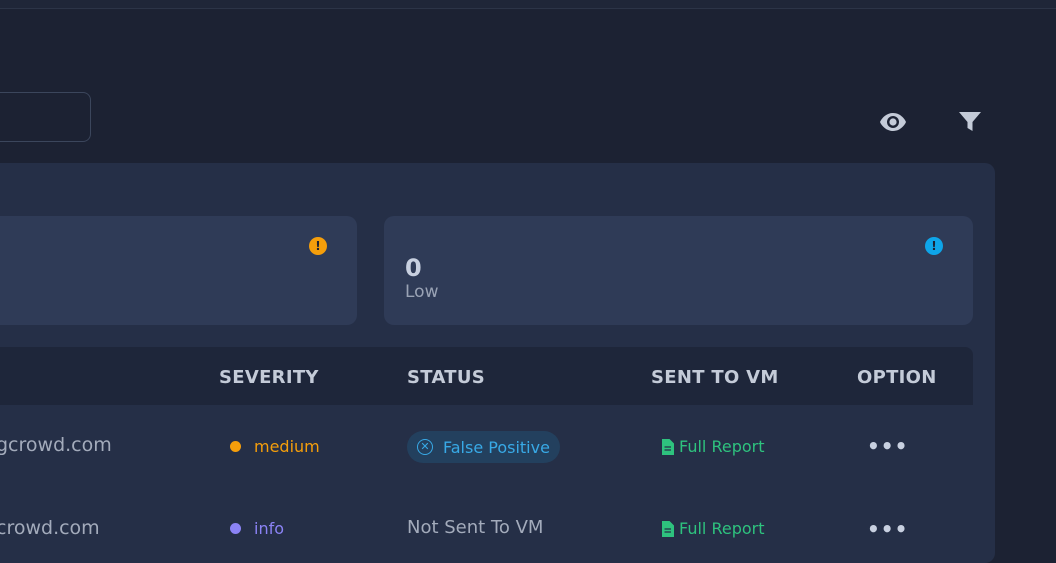  What do you see at coordinates (425, 447) in the screenshot?
I see `close-circle-icon: ✕` at bounding box center [425, 447].